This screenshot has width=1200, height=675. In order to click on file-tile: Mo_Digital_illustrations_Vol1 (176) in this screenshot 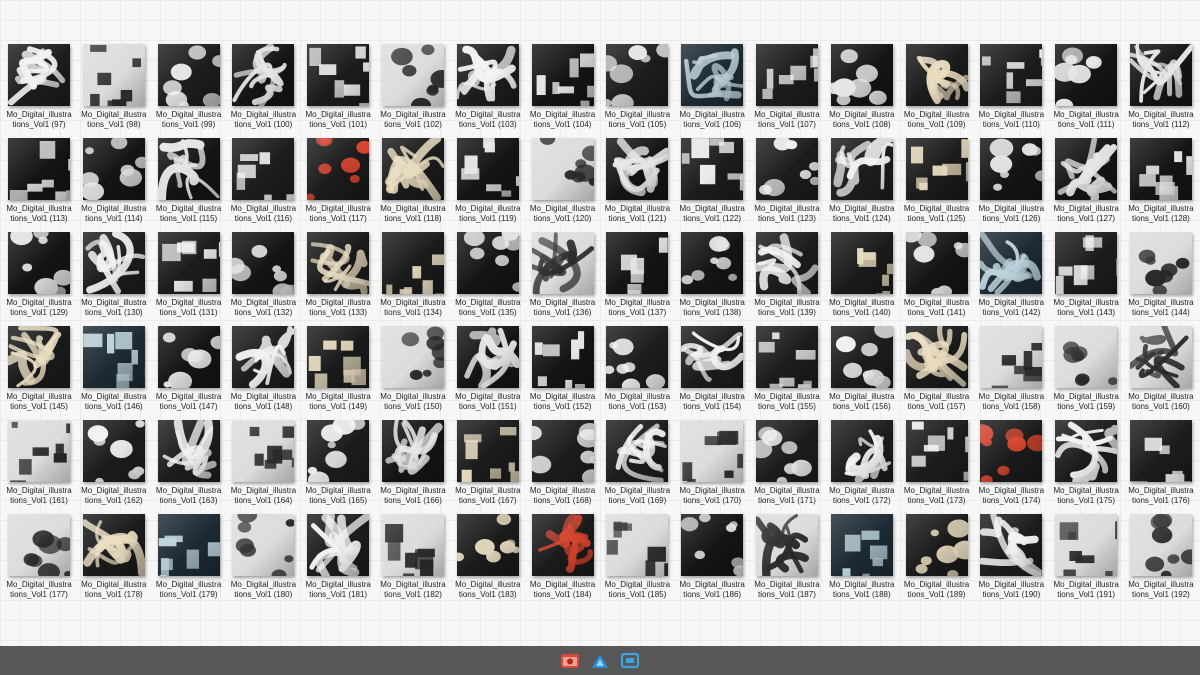, I will do `click(1161, 462)`.